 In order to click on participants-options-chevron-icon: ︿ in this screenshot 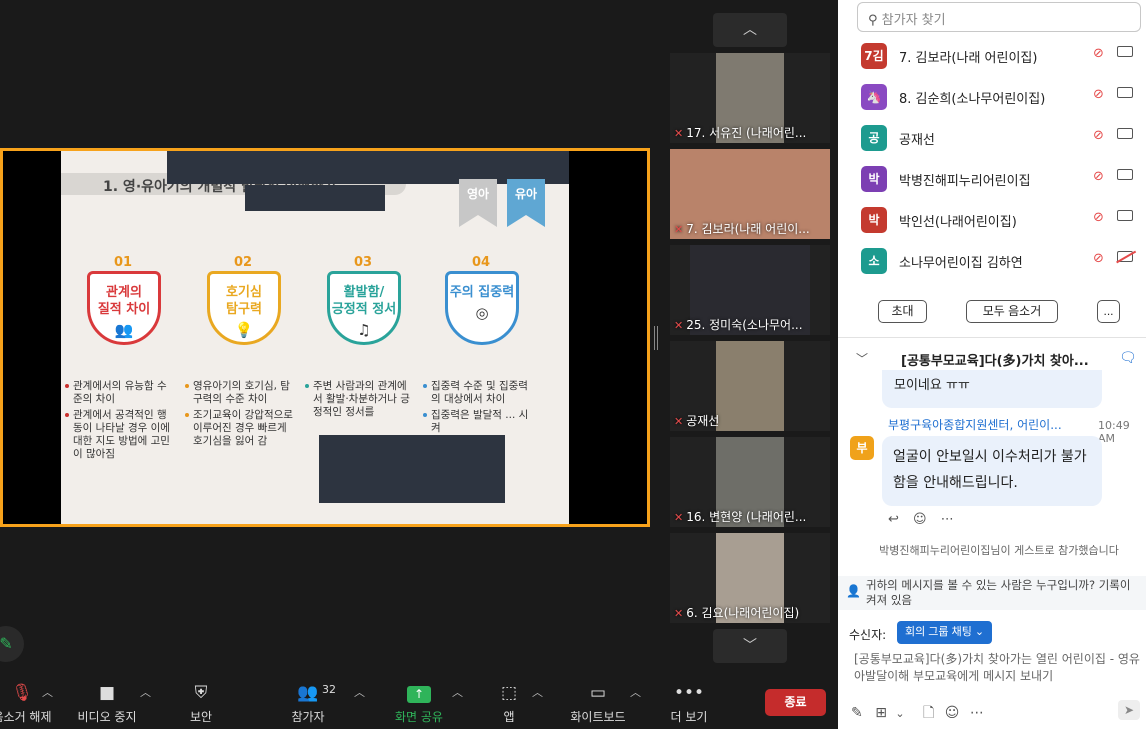, I will do `click(359, 692)`.